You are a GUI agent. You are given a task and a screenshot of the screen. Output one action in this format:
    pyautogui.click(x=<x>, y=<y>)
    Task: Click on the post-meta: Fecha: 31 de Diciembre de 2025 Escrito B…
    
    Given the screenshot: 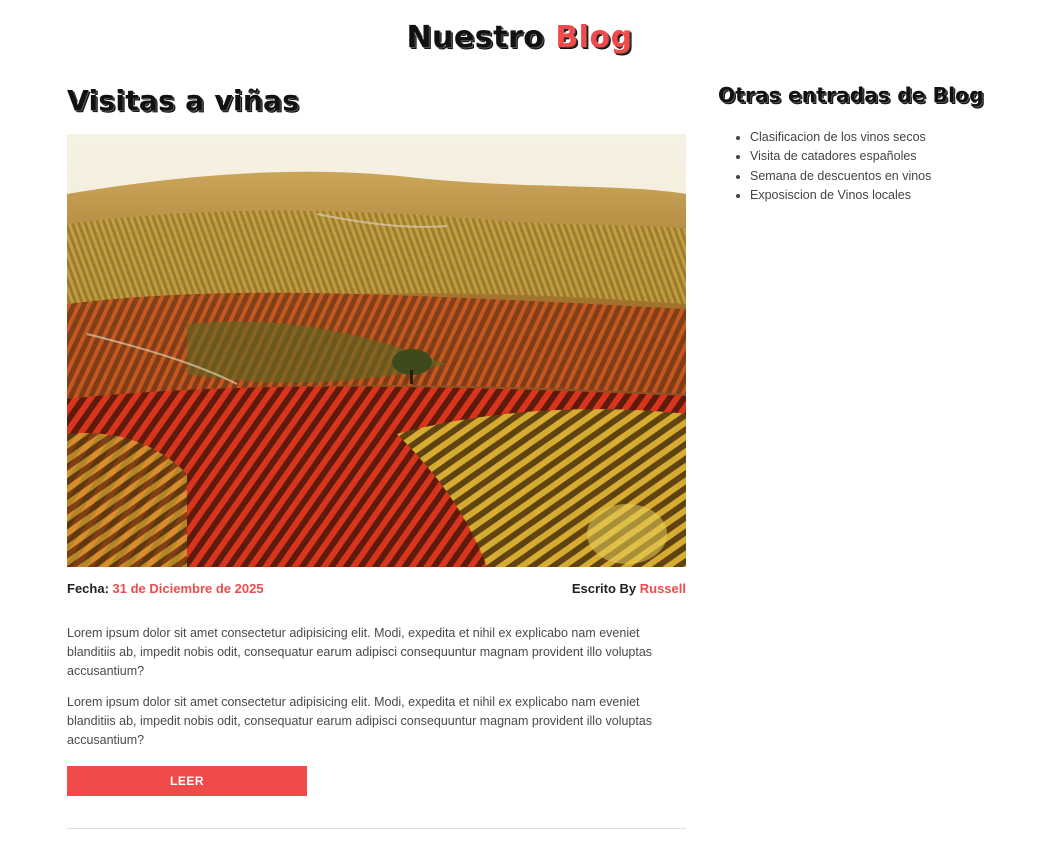 What is the action you would take?
    pyautogui.click(x=376, y=588)
    